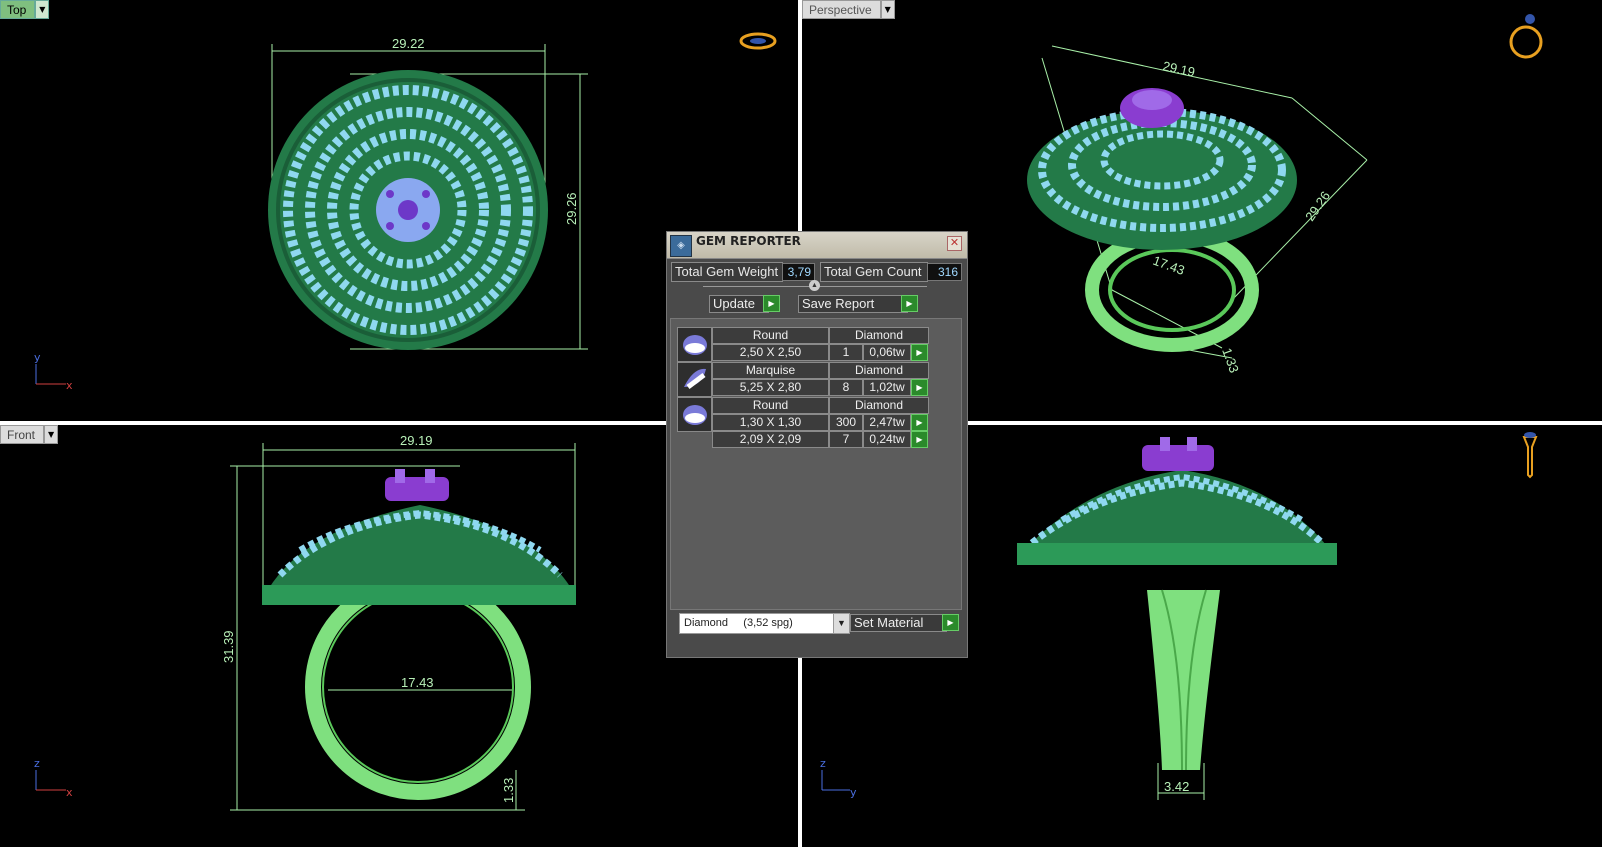  Describe the element at coordinates (419, 634) in the screenshot. I see `ring-front-render` at that location.